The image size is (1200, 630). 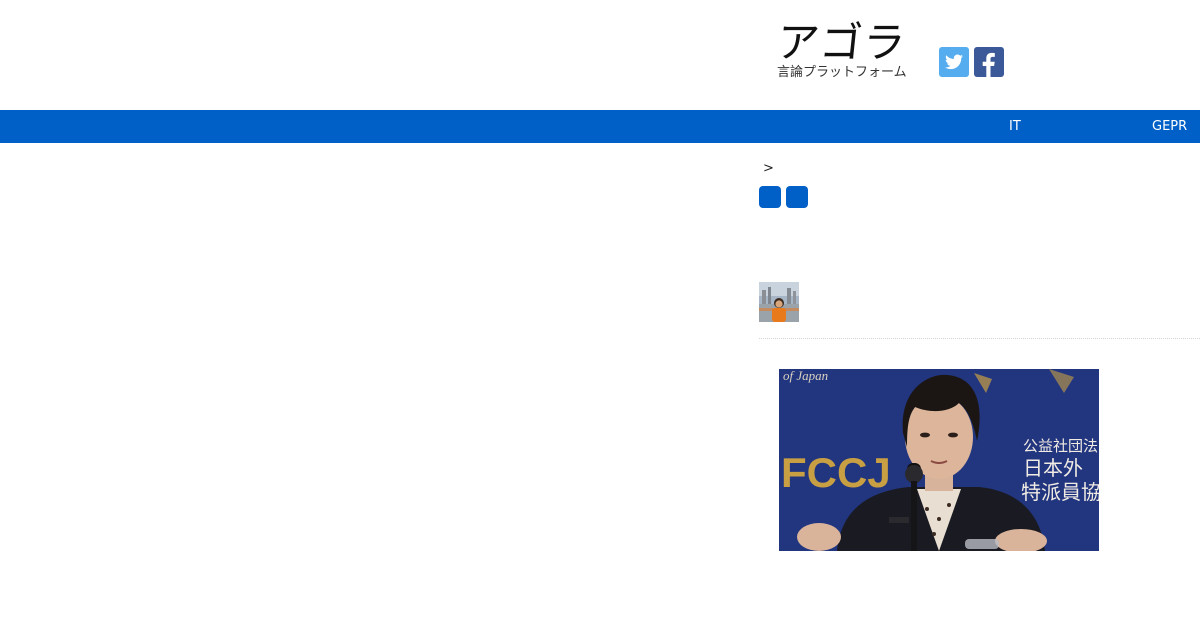 I want to click on article-image: of Japan FCCJ 公益社団法 日本外 特派員協, so click(x=939, y=460).